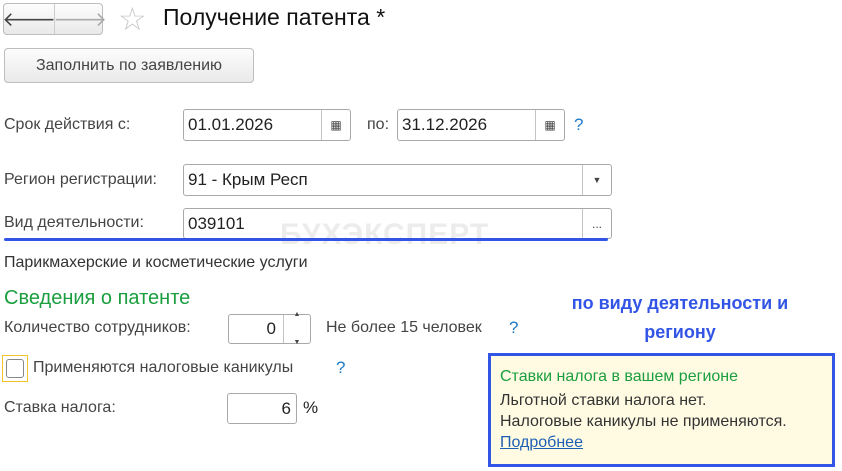  What do you see at coordinates (404, 327) in the screenshot?
I see `employees-hint: Не более 15 человек` at bounding box center [404, 327].